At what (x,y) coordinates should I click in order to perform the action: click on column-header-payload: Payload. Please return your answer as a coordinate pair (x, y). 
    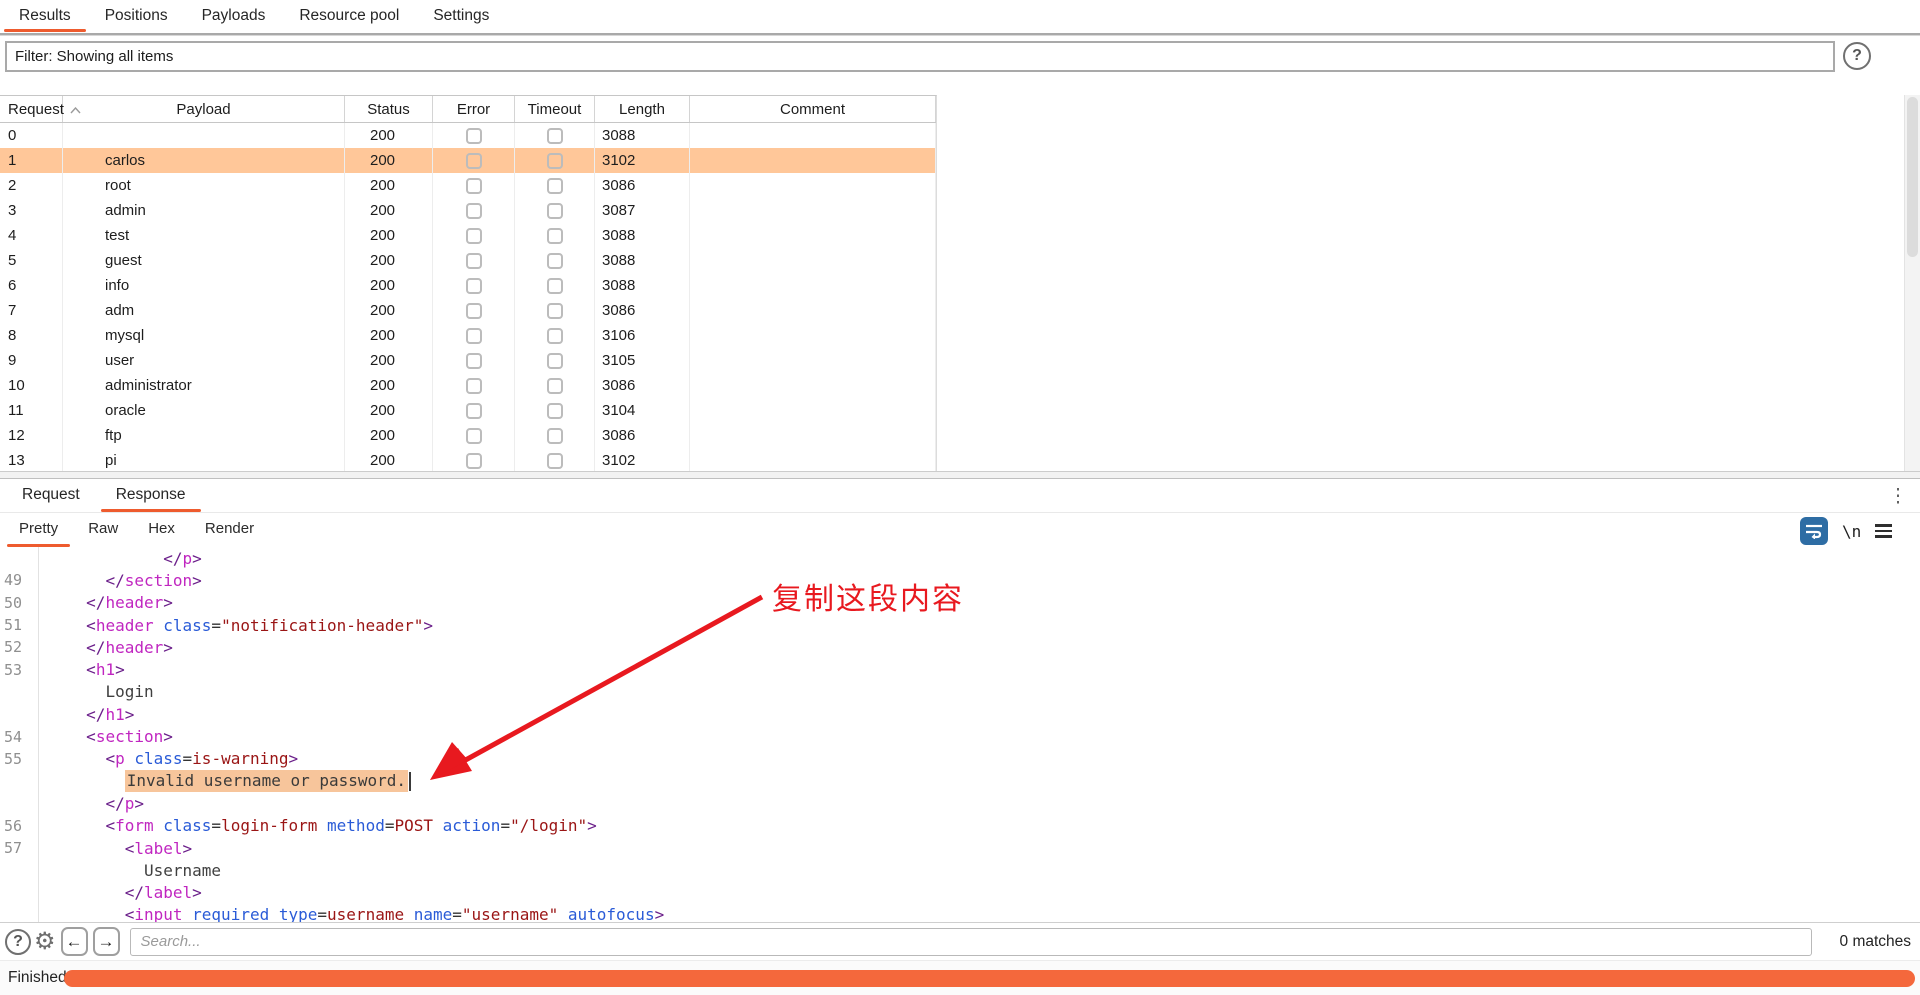
    Looking at the image, I should click on (204, 109).